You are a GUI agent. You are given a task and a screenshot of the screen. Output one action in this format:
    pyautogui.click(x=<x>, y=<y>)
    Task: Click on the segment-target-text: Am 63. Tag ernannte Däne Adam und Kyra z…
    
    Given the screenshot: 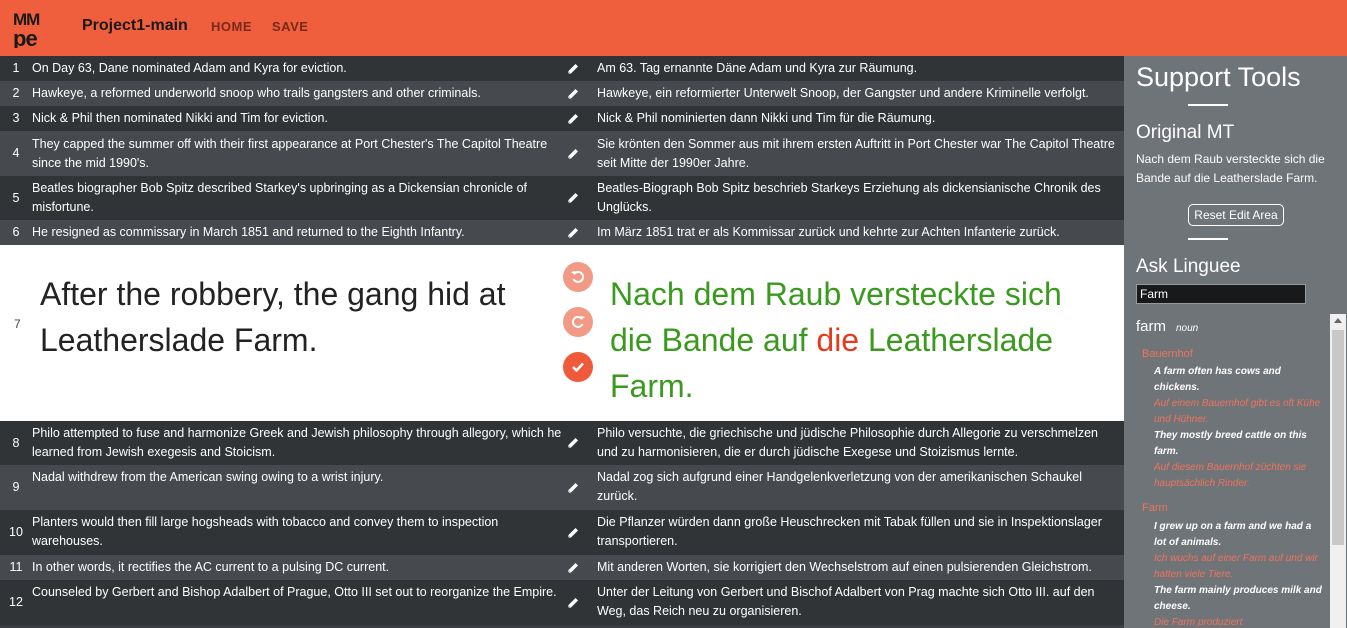 What is the action you would take?
    pyautogui.click(x=857, y=68)
    